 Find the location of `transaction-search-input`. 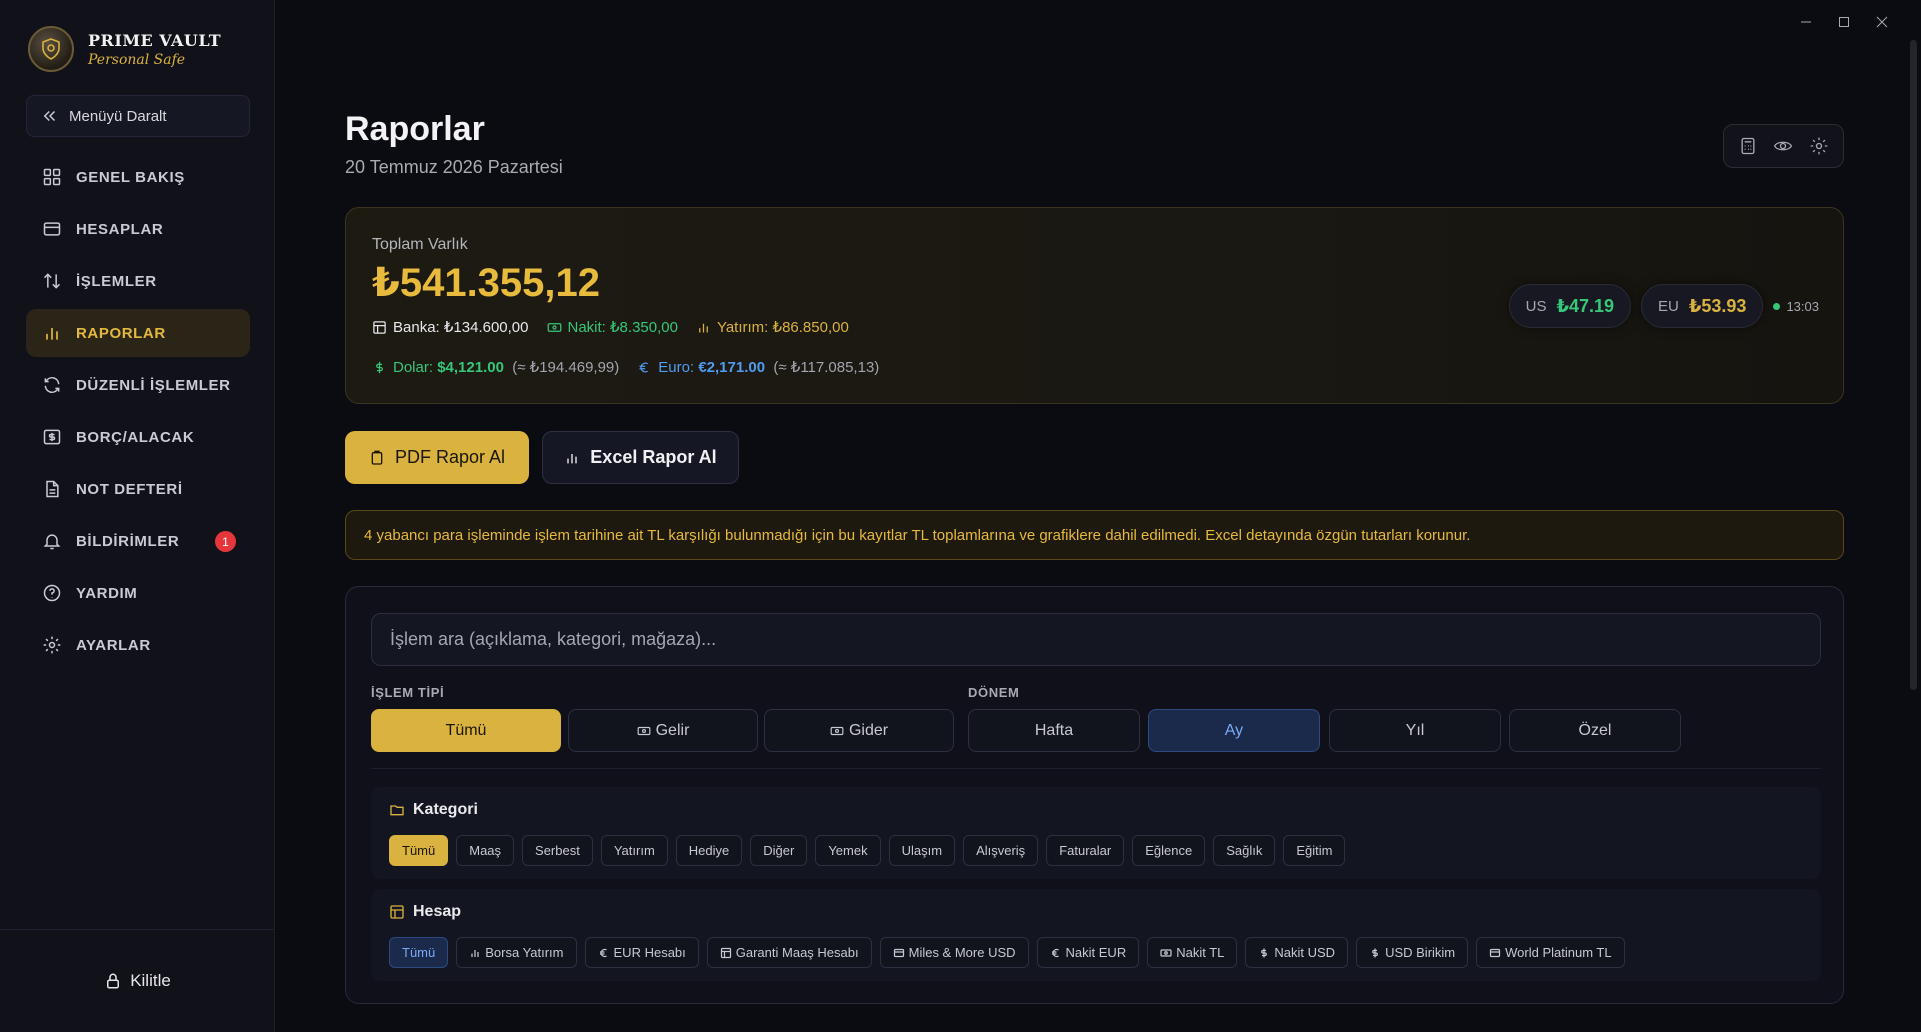

transaction-search-input is located at coordinates (1096, 639).